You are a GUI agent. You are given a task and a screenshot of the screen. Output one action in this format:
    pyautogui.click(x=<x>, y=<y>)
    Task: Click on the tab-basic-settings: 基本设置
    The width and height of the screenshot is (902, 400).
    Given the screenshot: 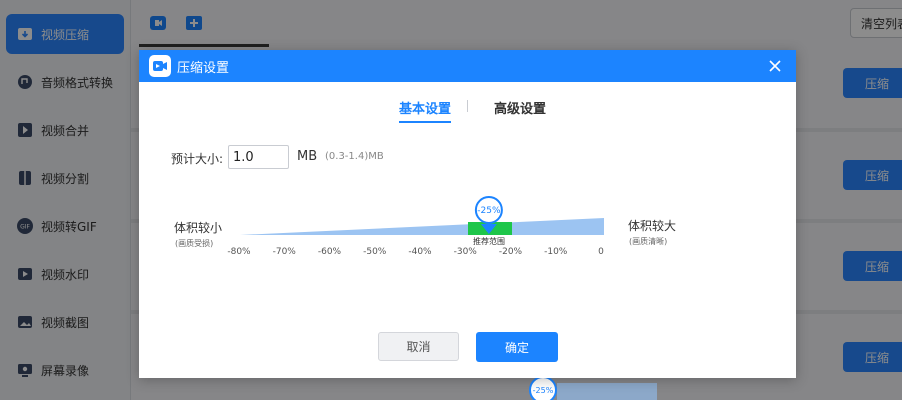 What is the action you would take?
    pyautogui.click(x=425, y=110)
    